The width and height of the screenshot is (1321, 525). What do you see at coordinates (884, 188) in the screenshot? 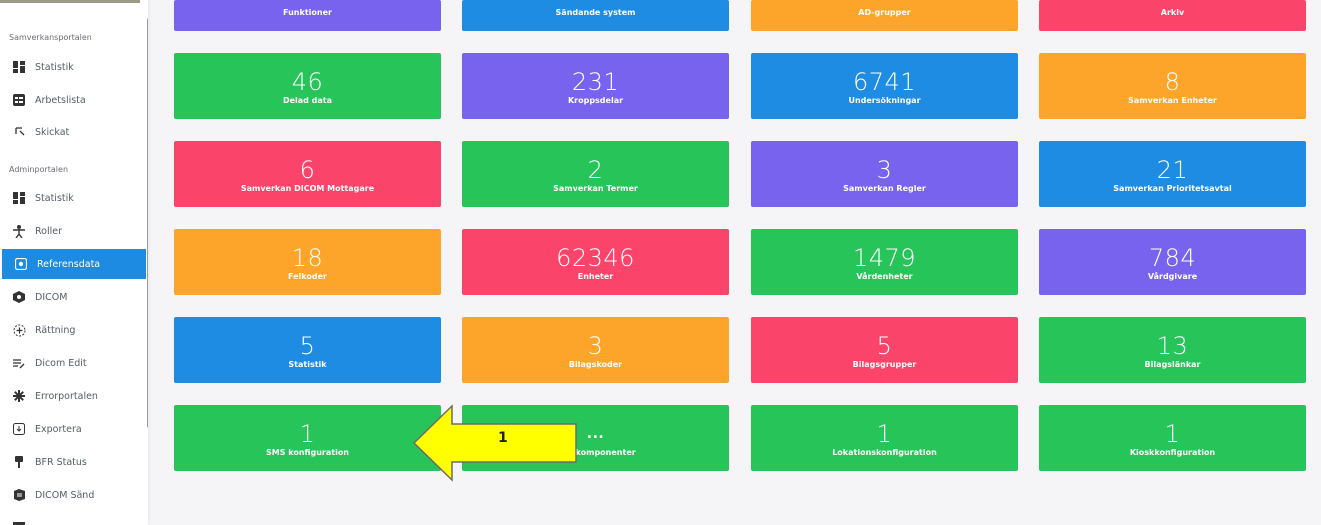
I see `card-label: Samverkan Regler` at bounding box center [884, 188].